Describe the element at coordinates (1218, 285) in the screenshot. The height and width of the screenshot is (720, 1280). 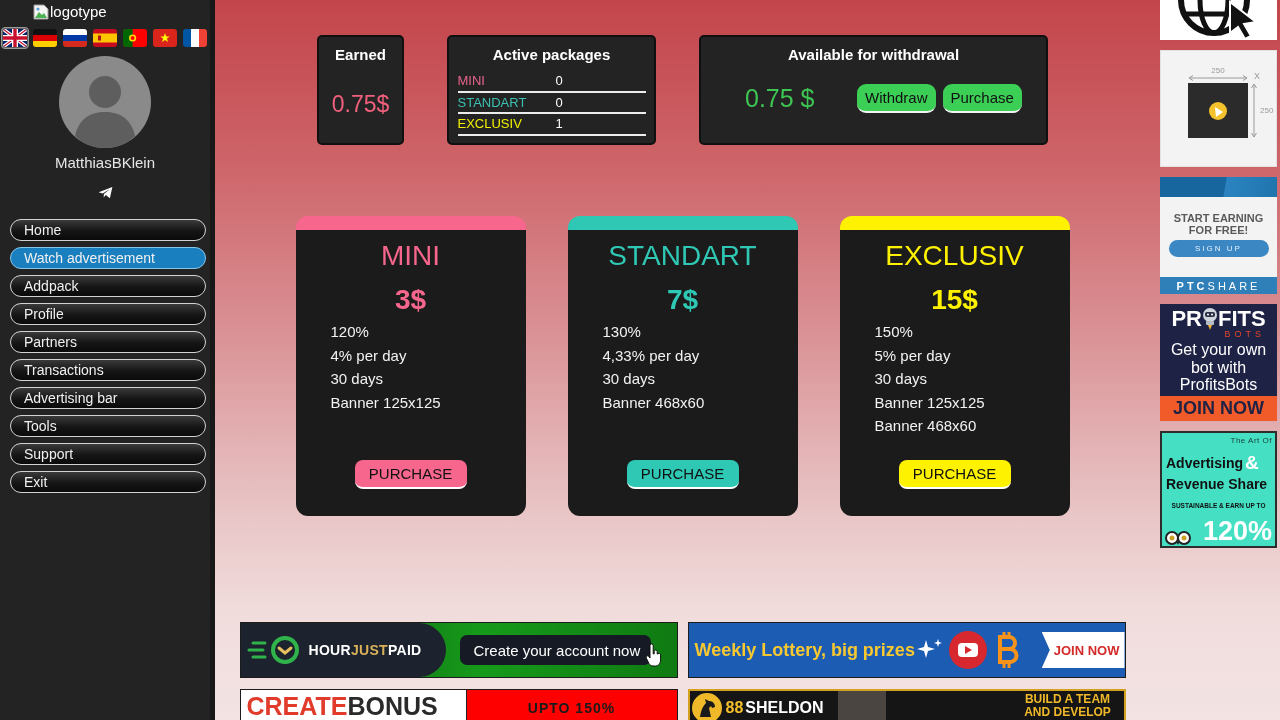
I see `brand-name: PTCSHARE` at that location.